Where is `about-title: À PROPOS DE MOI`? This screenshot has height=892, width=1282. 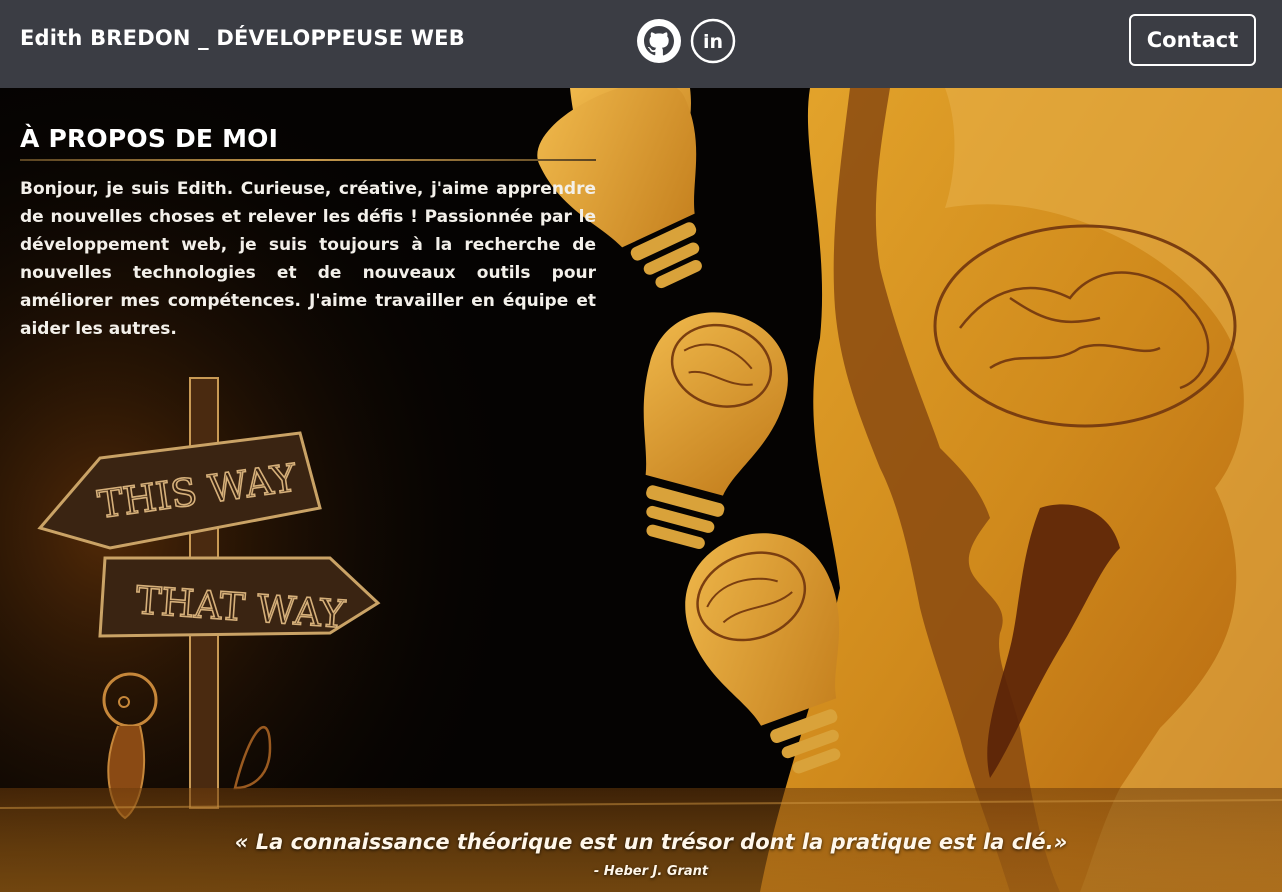 about-title: À PROPOS DE MOI is located at coordinates (149, 138).